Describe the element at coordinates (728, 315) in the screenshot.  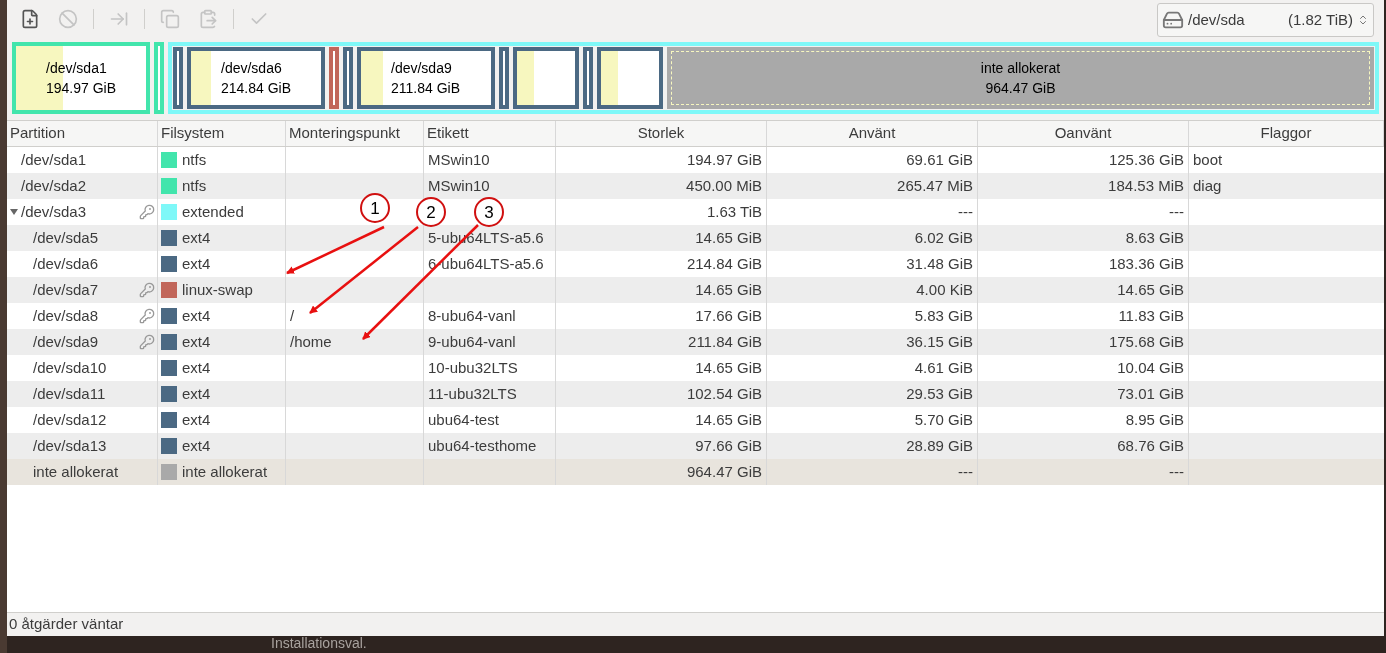
I see `table-cell-text: 17.66 GiB` at that location.